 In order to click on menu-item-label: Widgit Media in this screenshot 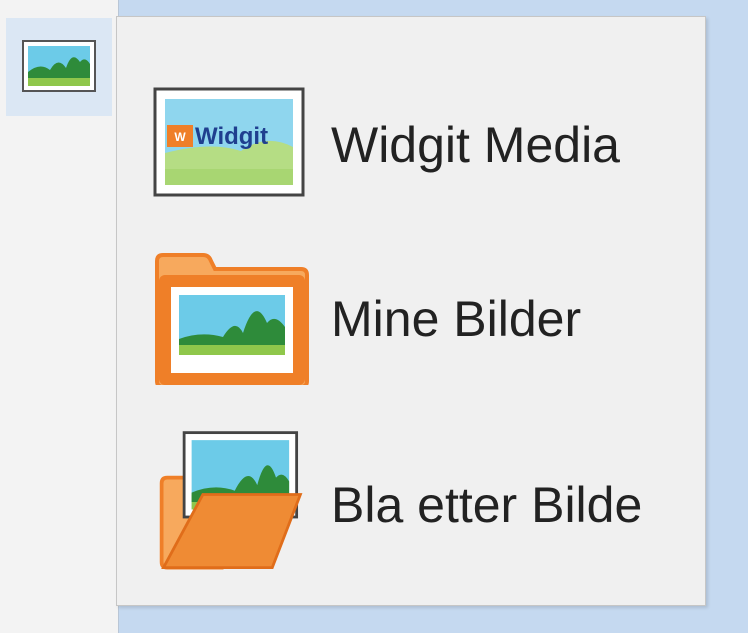, I will do `click(475, 145)`.